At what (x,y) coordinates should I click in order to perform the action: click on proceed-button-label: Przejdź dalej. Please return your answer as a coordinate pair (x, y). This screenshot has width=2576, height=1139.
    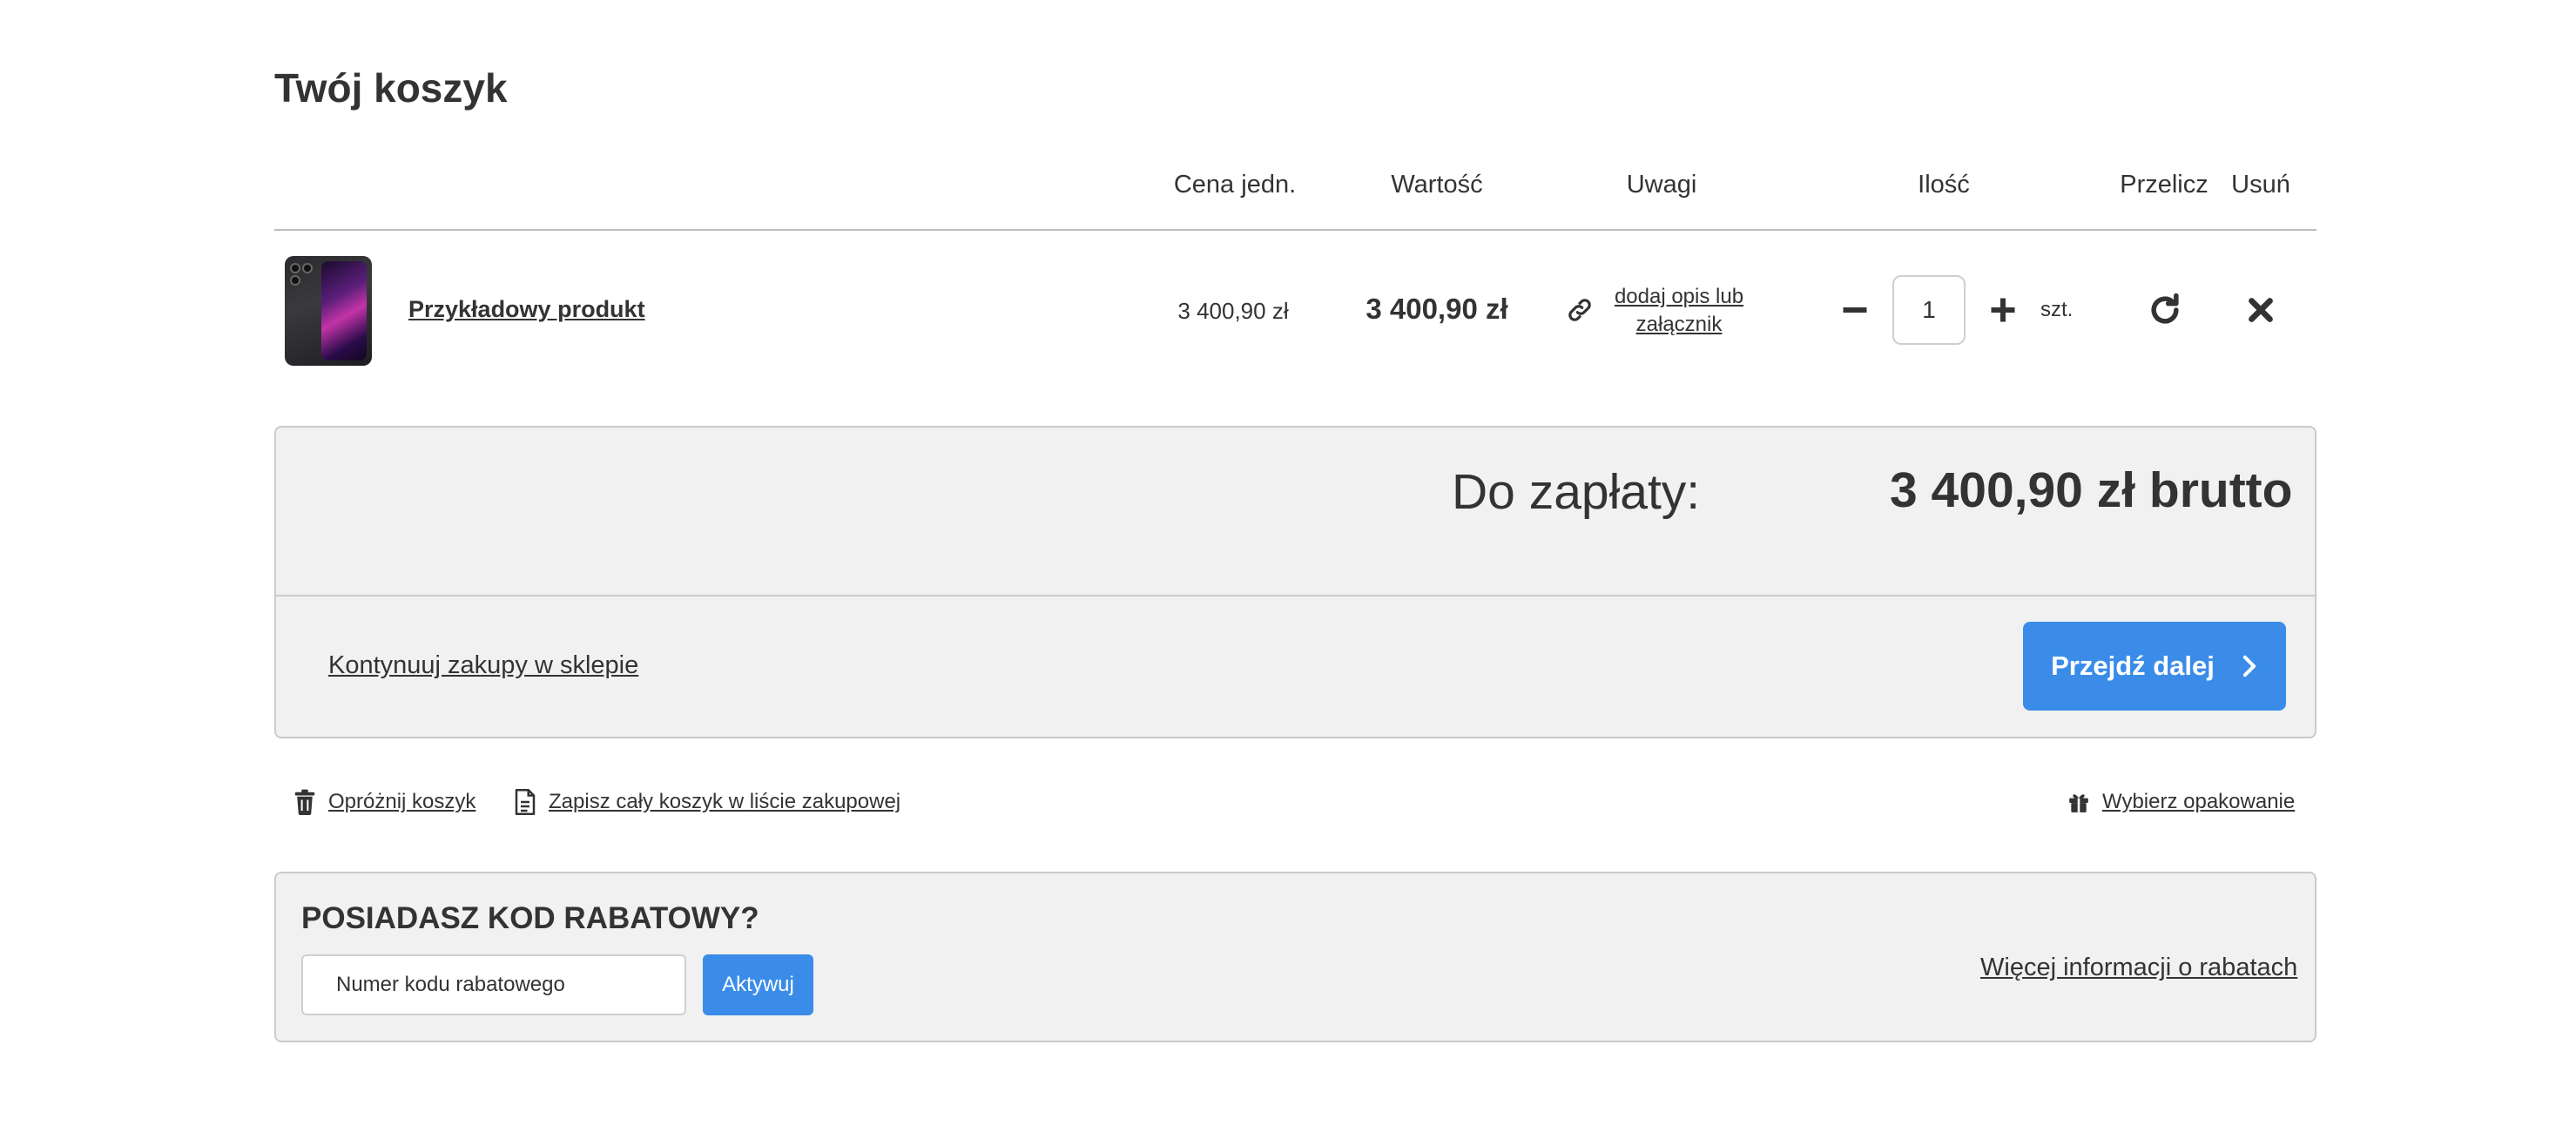
    Looking at the image, I should click on (2133, 665).